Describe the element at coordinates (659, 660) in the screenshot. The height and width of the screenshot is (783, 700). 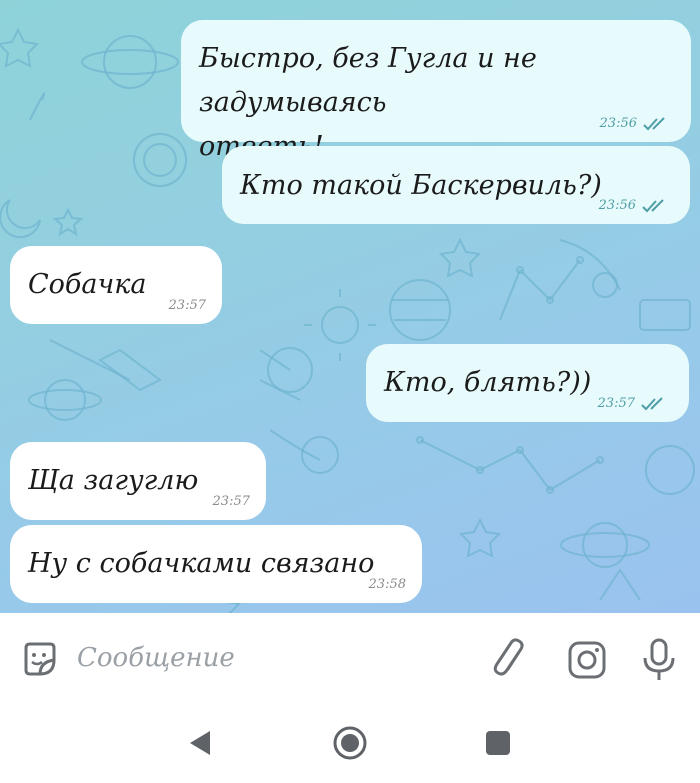
I see `microphone-icon` at that location.